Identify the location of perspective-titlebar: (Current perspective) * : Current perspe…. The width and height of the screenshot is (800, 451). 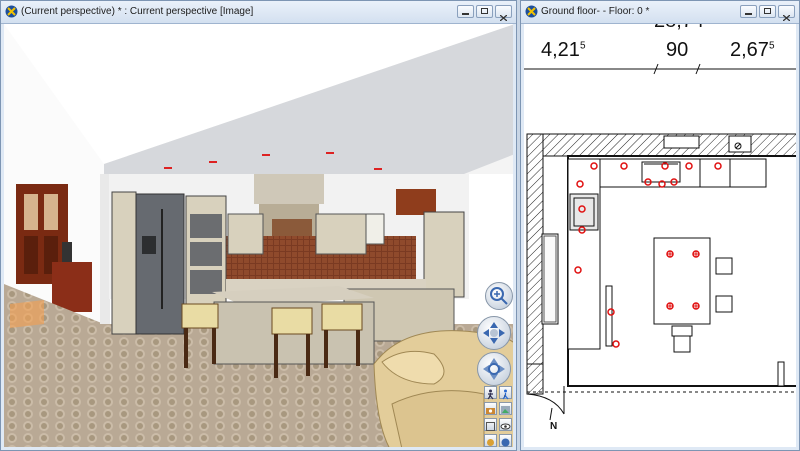
(258, 12).